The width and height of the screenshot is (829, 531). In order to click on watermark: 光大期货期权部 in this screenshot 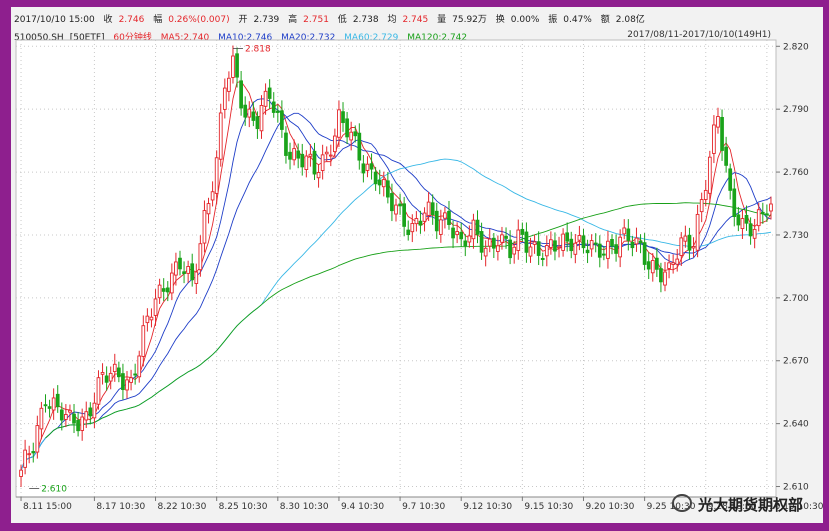, I will do `click(737, 504)`.